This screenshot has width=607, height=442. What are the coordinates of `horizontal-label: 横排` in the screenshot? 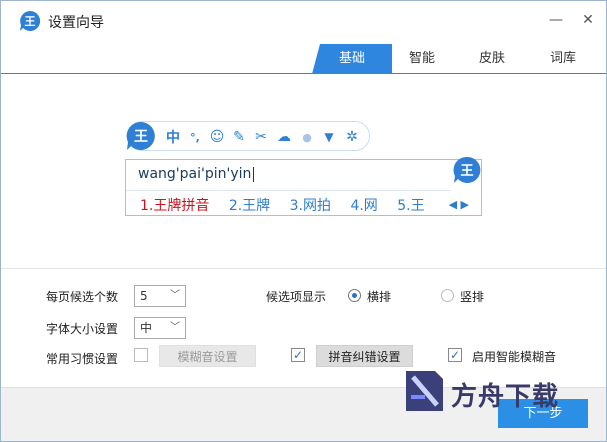 It's located at (379, 296).